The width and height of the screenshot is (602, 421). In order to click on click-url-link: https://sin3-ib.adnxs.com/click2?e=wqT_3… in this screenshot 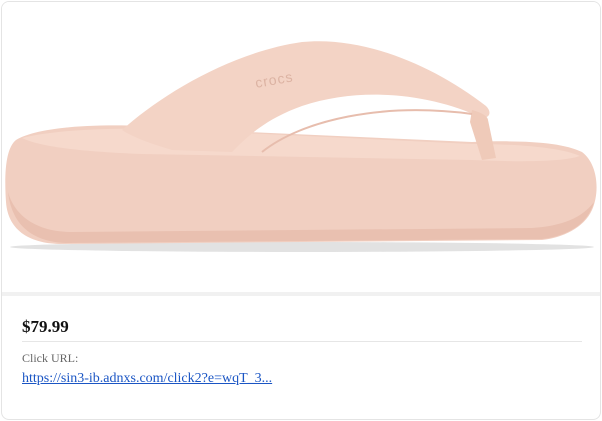, I will do `click(147, 378)`.